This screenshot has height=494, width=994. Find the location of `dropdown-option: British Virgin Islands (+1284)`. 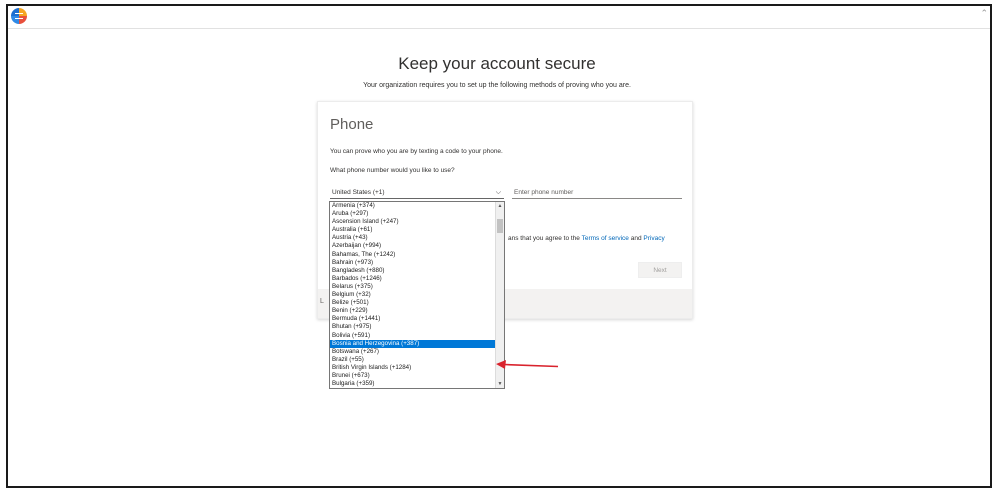

dropdown-option: British Virgin Islands (+1284) is located at coordinates (412, 368).